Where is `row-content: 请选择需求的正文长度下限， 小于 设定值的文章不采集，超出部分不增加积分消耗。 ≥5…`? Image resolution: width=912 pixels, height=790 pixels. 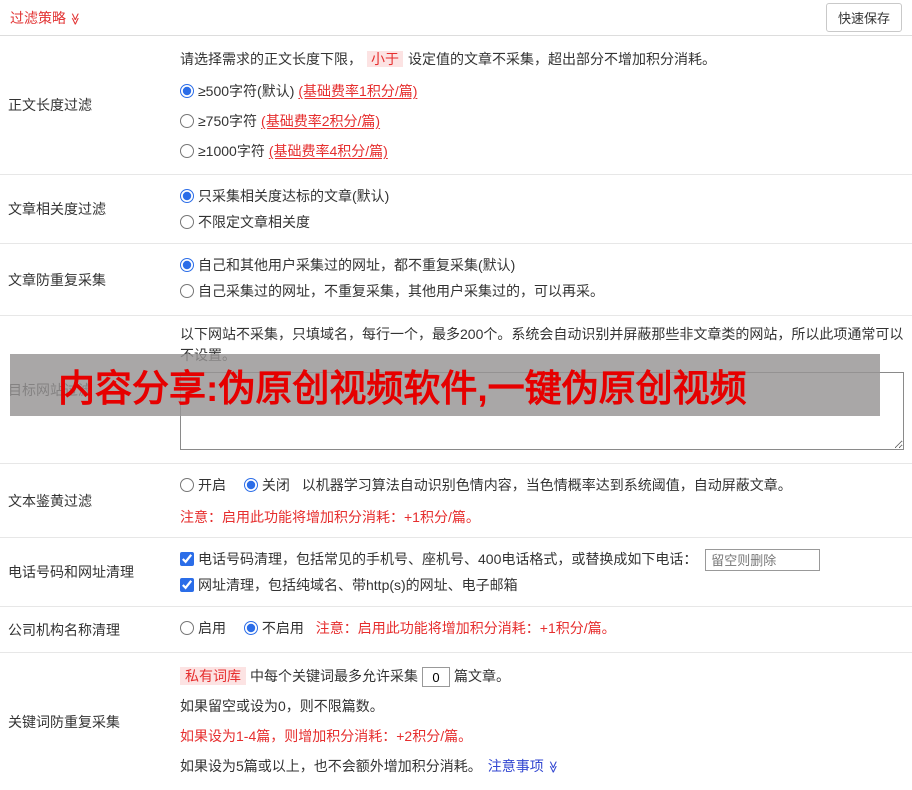 row-content: 请选择需求的正文长度下限， 小于 设定值的文章不采集，超出部分不增加积分消耗。 ≥5… is located at coordinates (542, 105).